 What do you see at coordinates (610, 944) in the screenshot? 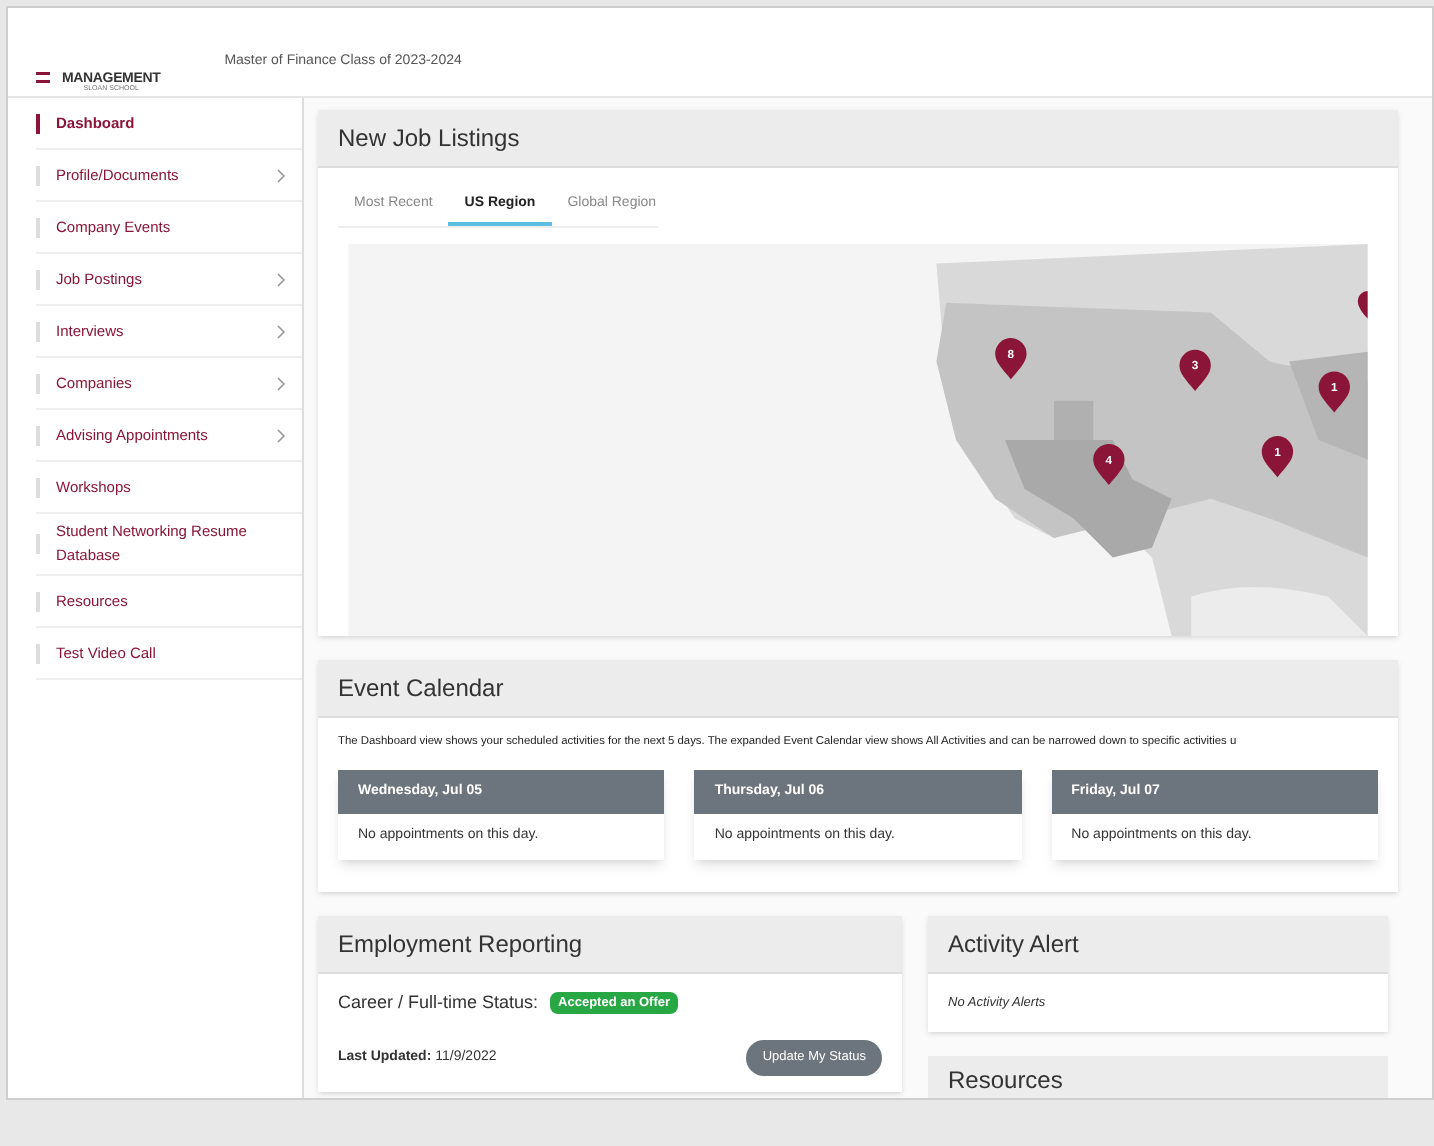
I see `panel-header: Employment Reporting` at bounding box center [610, 944].